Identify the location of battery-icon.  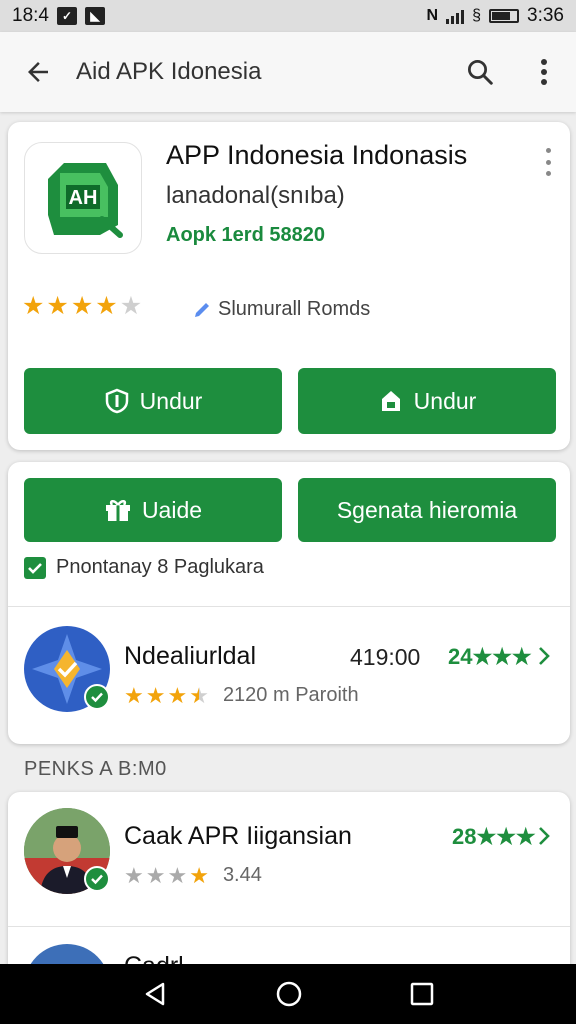
(504, 16).